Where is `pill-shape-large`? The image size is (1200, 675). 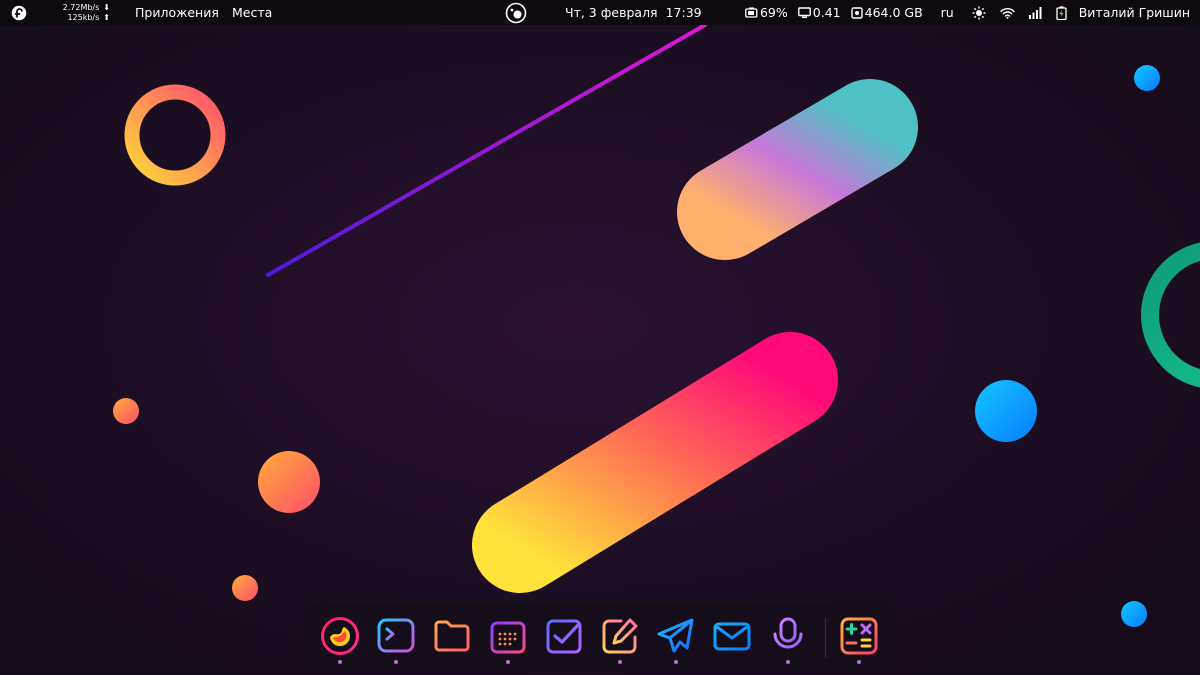 pill-shape-large is located at coordinates (655, 462).